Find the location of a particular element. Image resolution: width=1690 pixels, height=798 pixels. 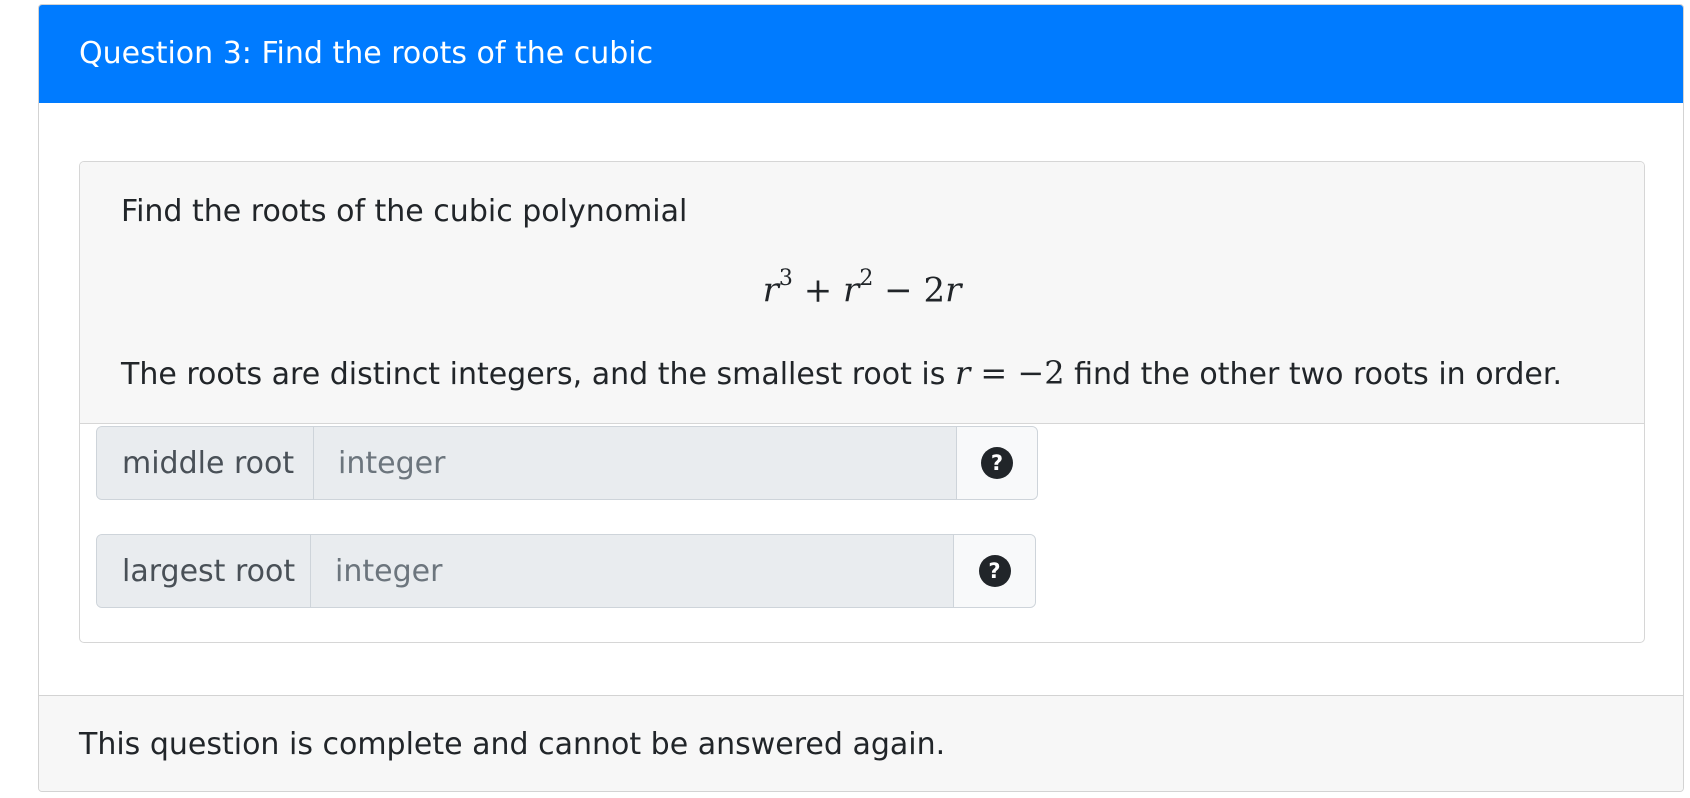

largest-root-help-button: ? is located at coordinates (994, 571).